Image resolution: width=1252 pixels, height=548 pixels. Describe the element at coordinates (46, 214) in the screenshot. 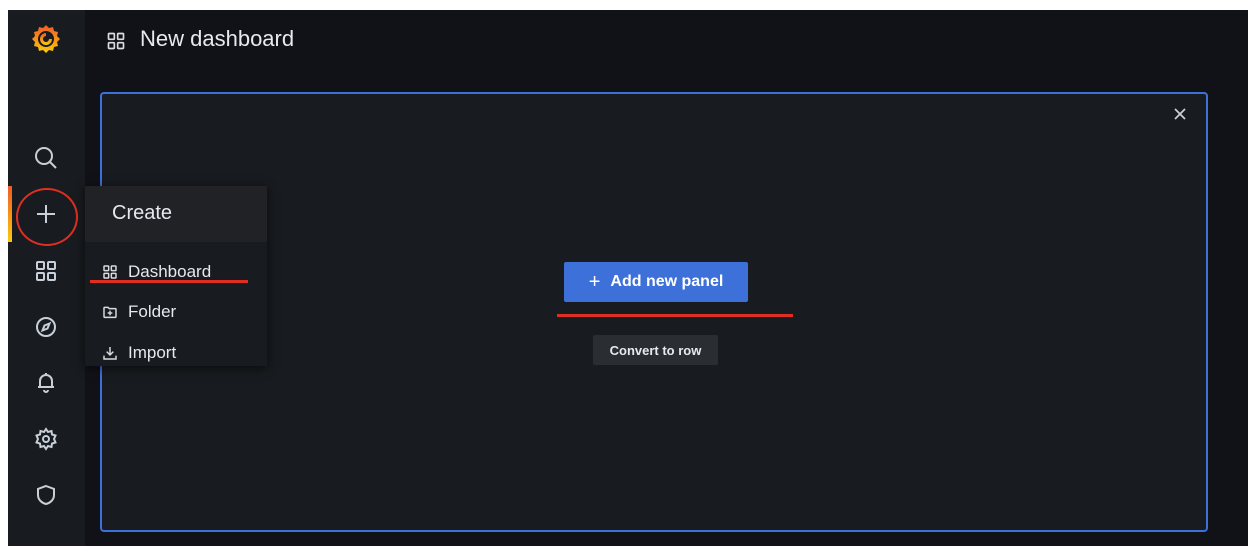

I see `plus-icon` at that location.